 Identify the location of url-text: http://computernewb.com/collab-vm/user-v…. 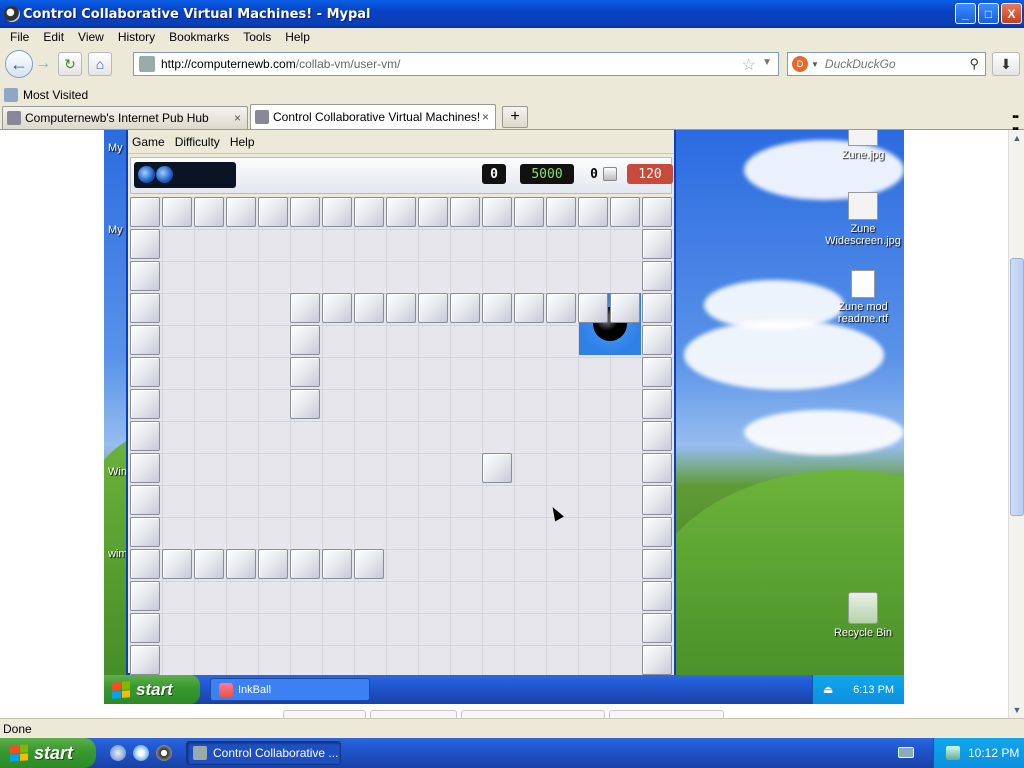
(280, 64).